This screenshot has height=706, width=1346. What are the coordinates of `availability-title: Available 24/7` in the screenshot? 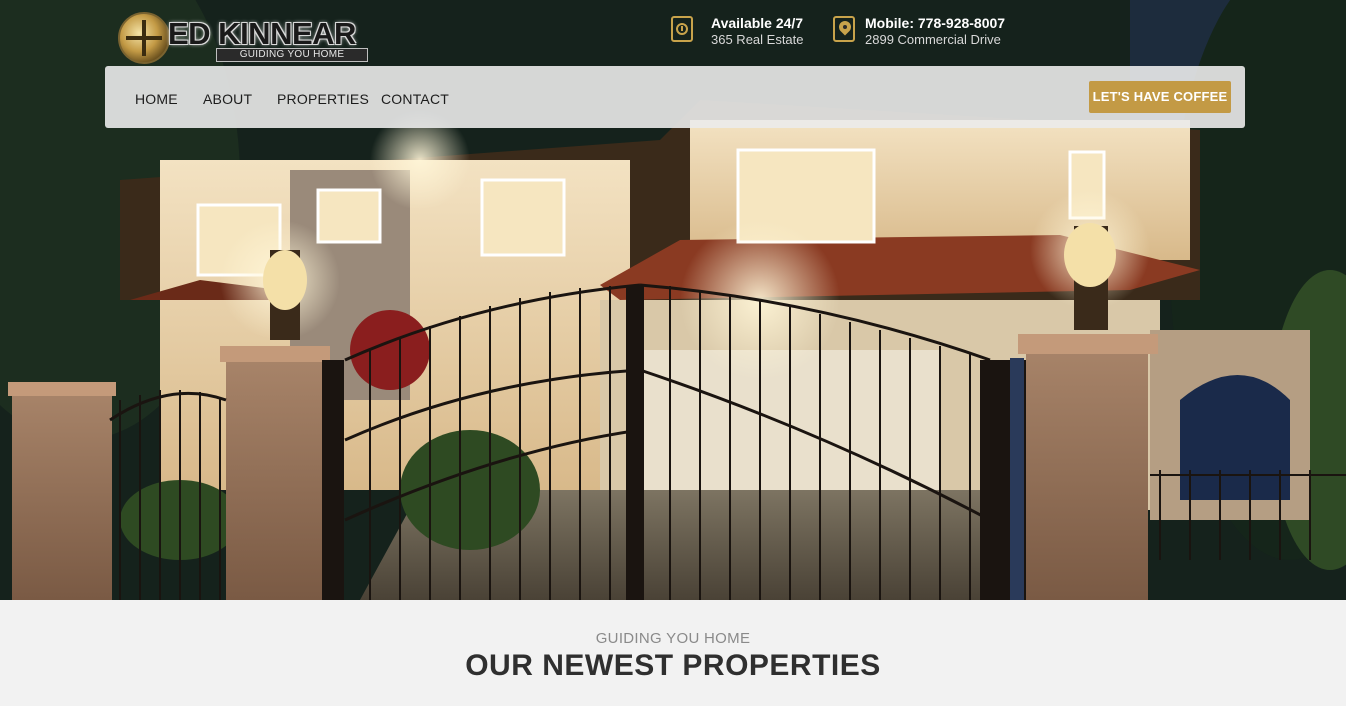 It's located at (757, 23).